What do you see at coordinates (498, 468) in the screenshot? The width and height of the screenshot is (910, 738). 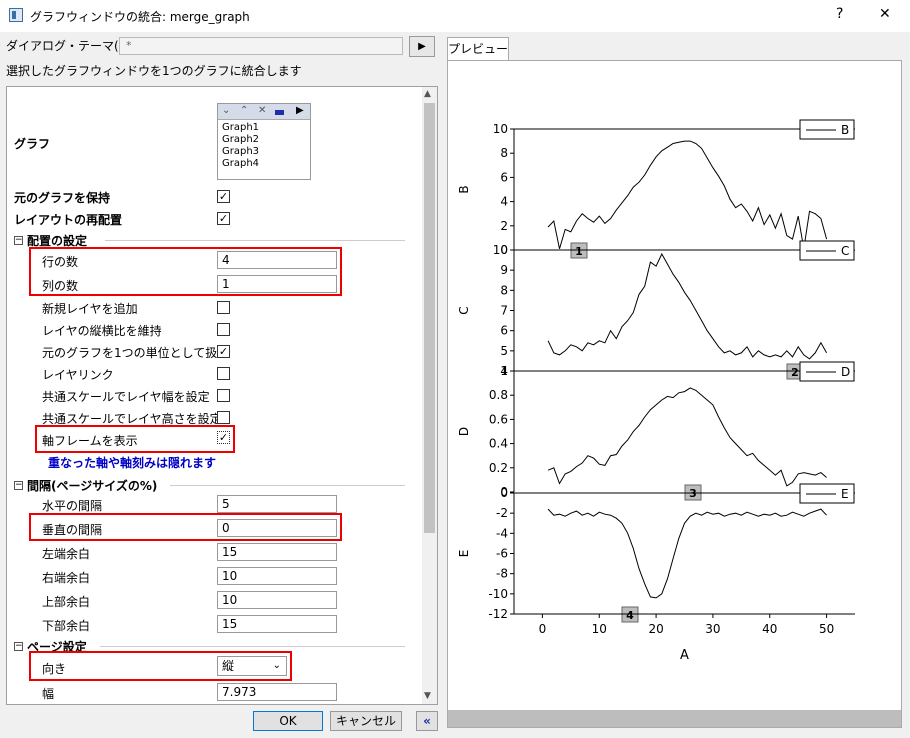 I see `y-tick-label: 0.2` at bounding box center [498, 468].